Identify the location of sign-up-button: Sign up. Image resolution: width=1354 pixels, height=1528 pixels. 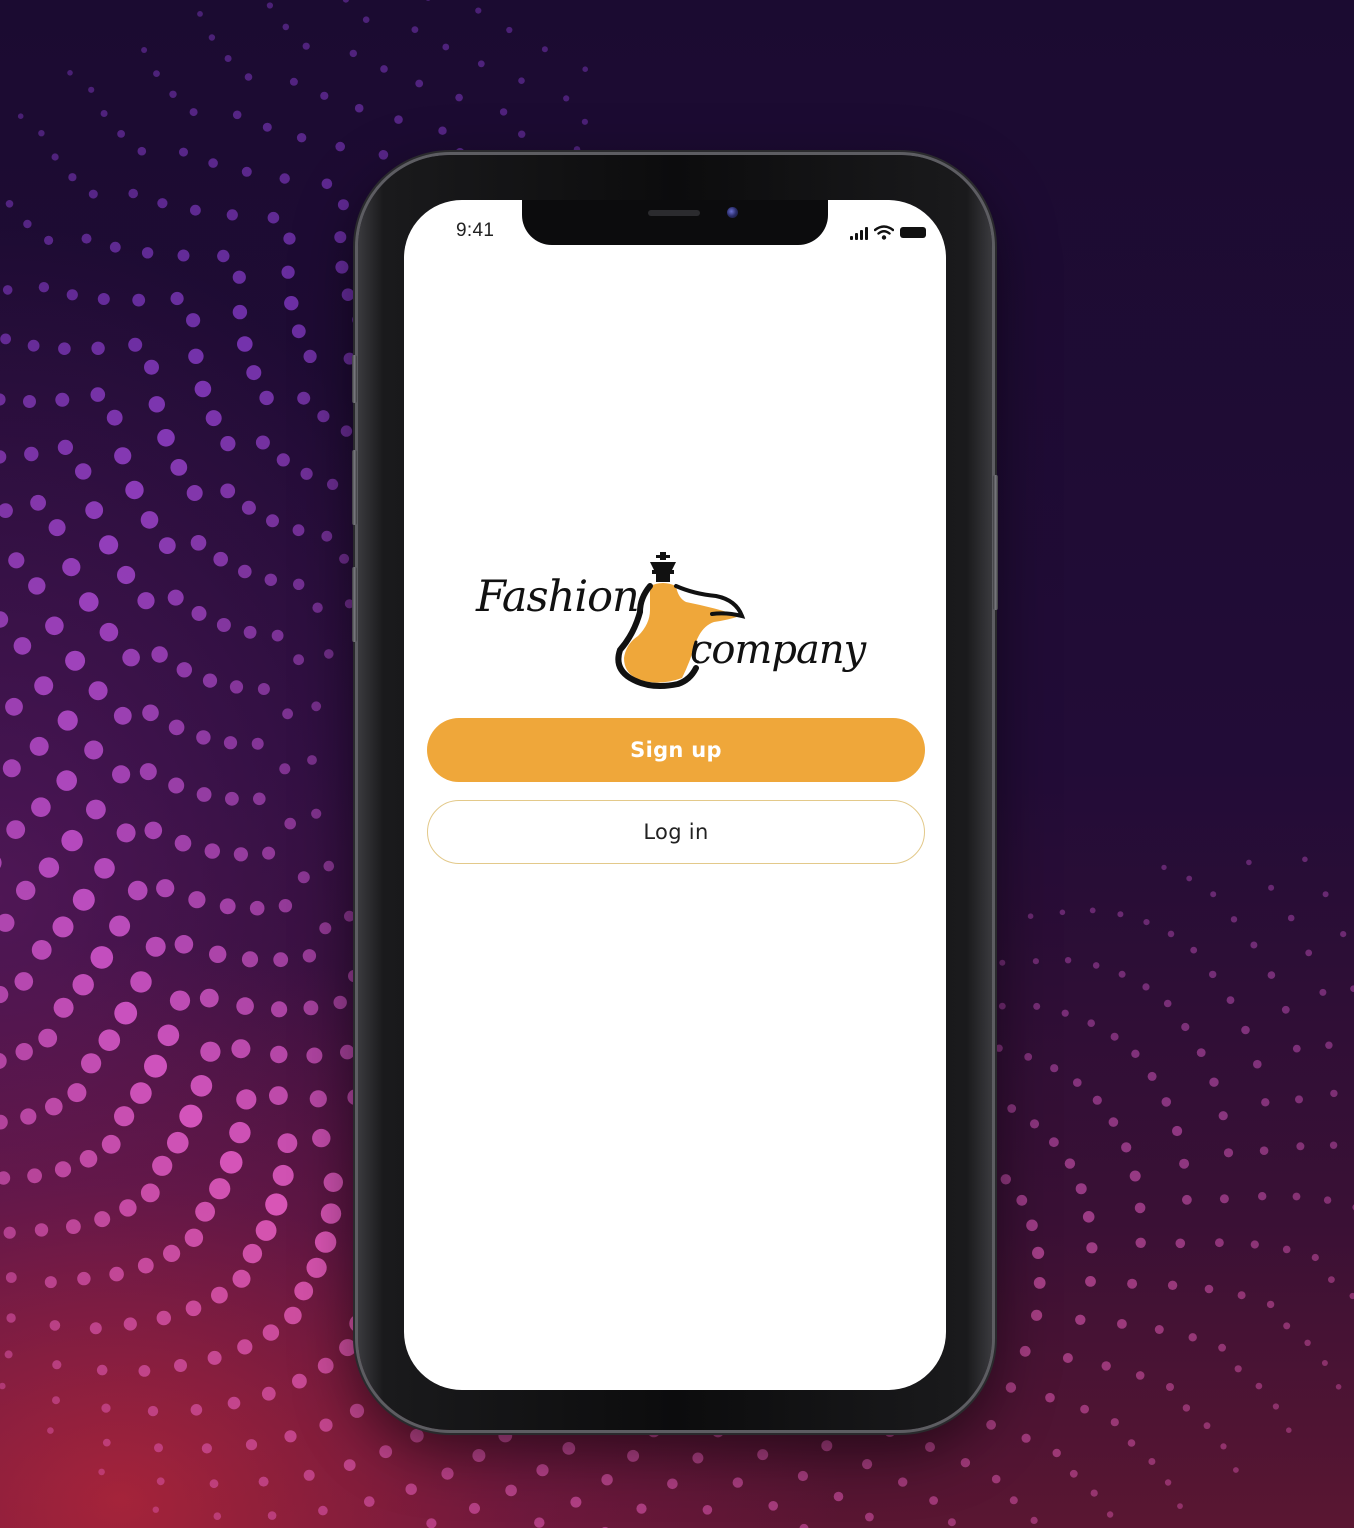
(676, 750).